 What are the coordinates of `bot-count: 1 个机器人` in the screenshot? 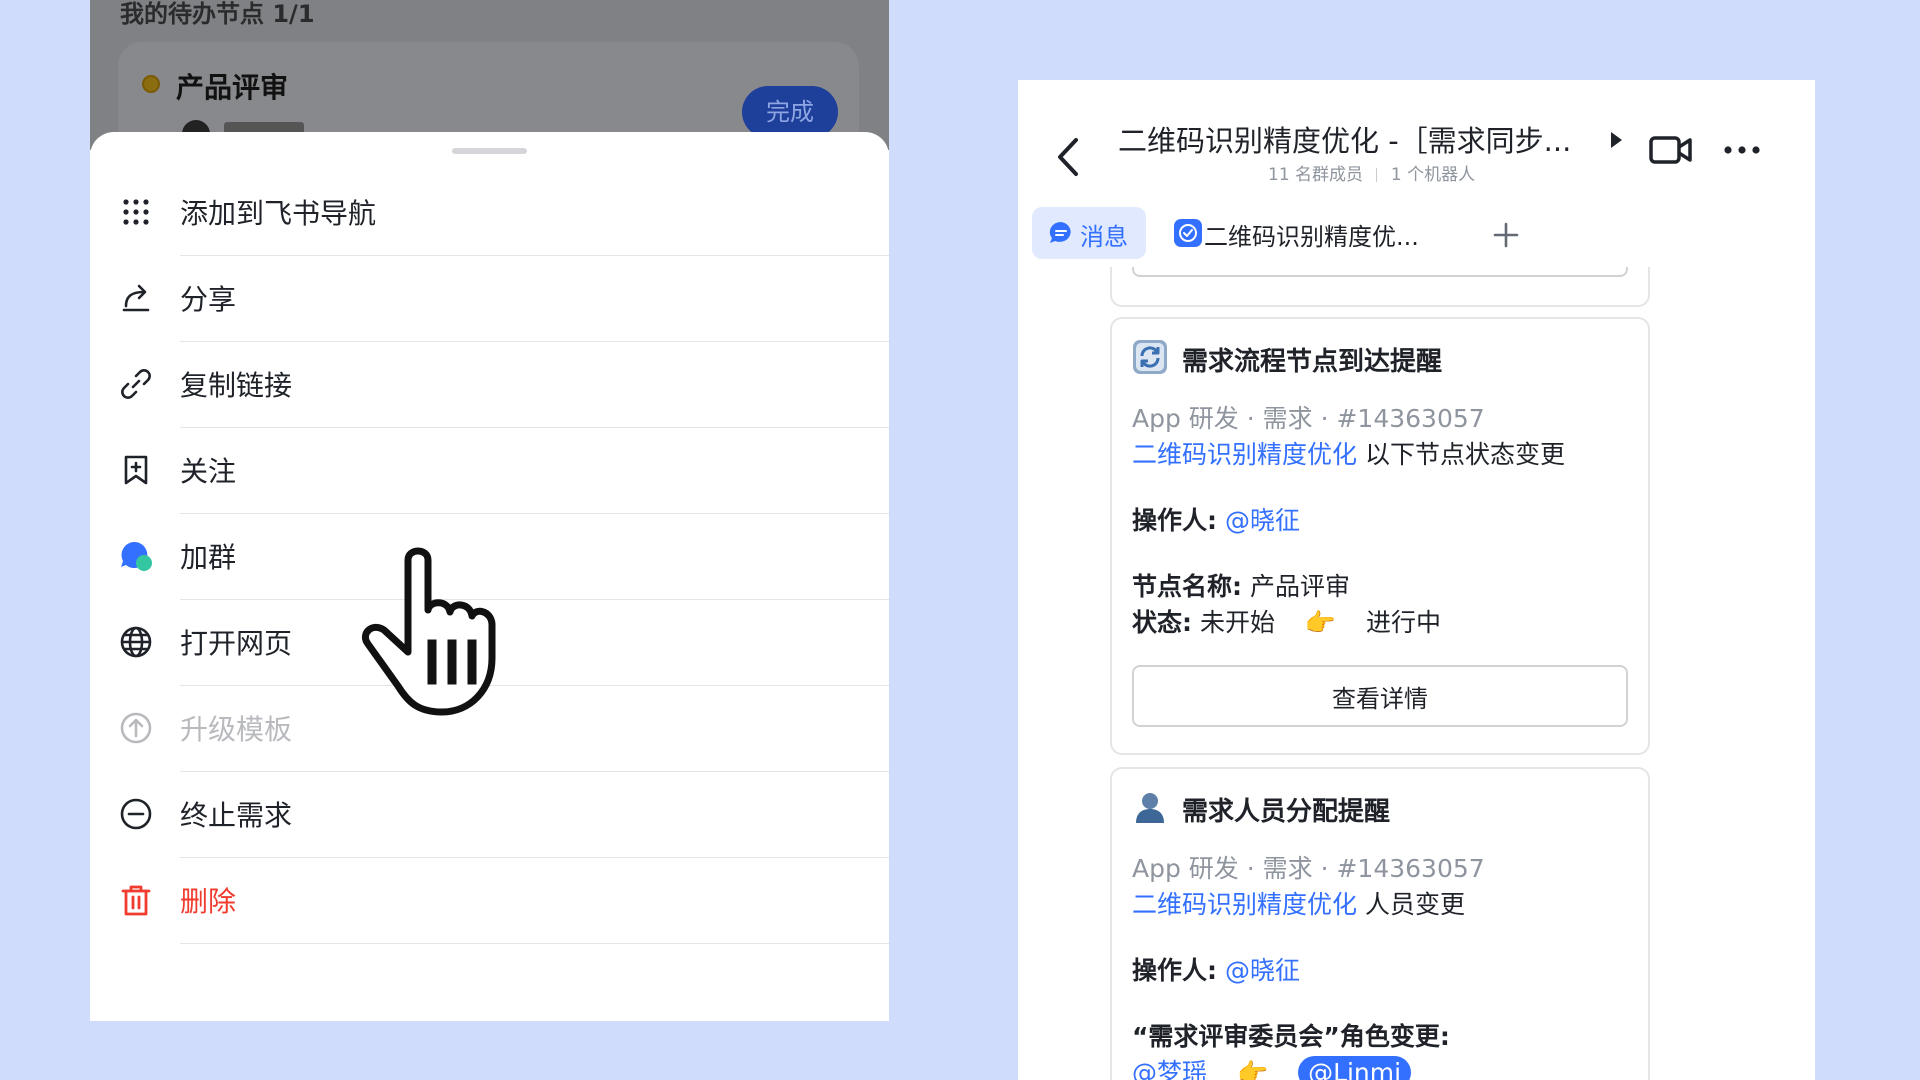 It's located at (1433, 175).